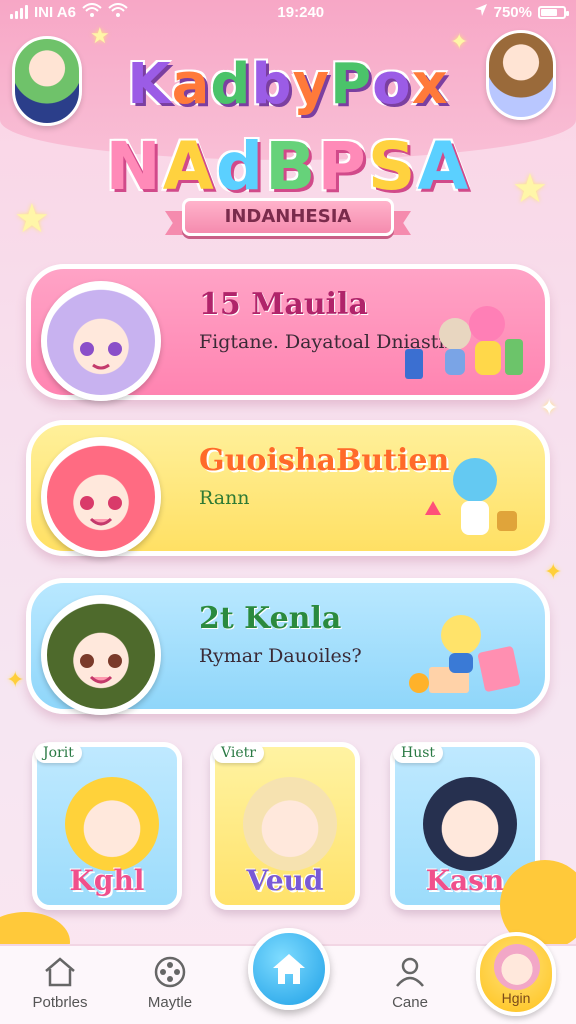 Image resolution: width=576 pixels, height=1024 pixels. I want to click on home-button, so click(289, 969).